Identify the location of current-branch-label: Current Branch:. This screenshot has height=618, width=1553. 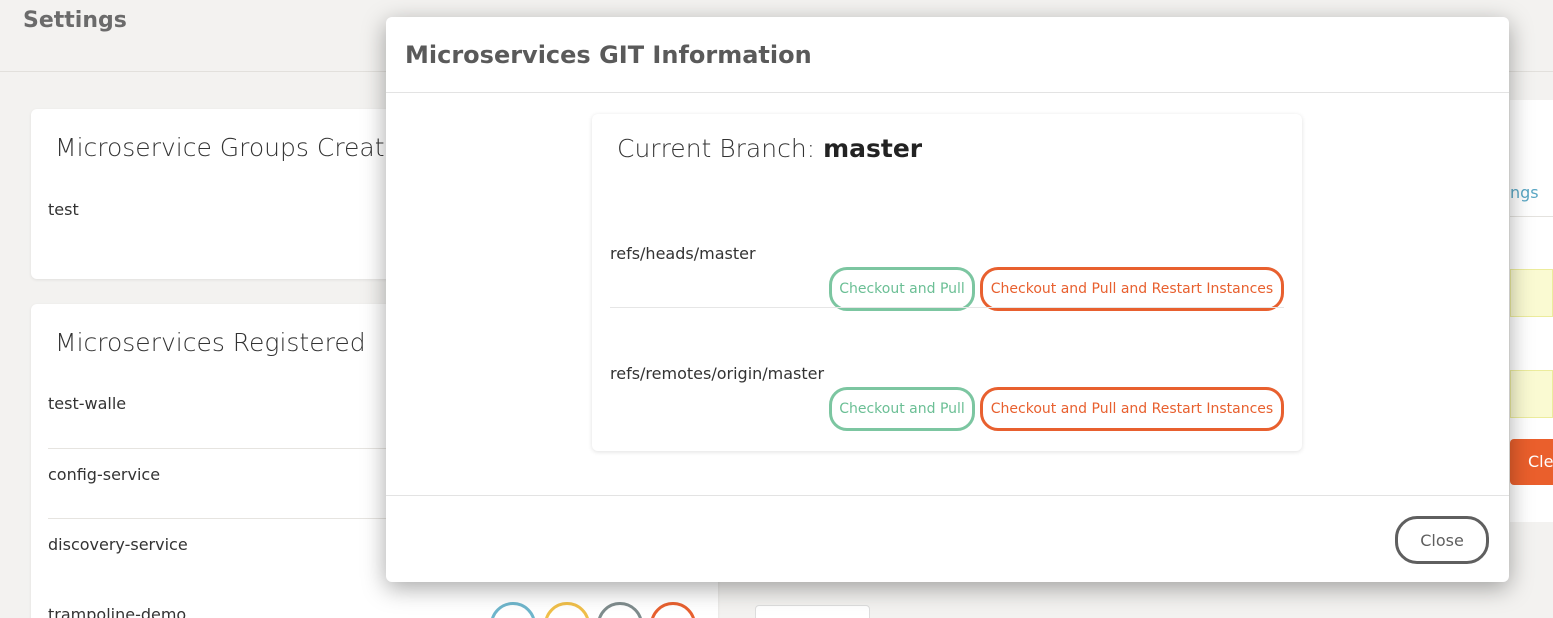
(716, 148).